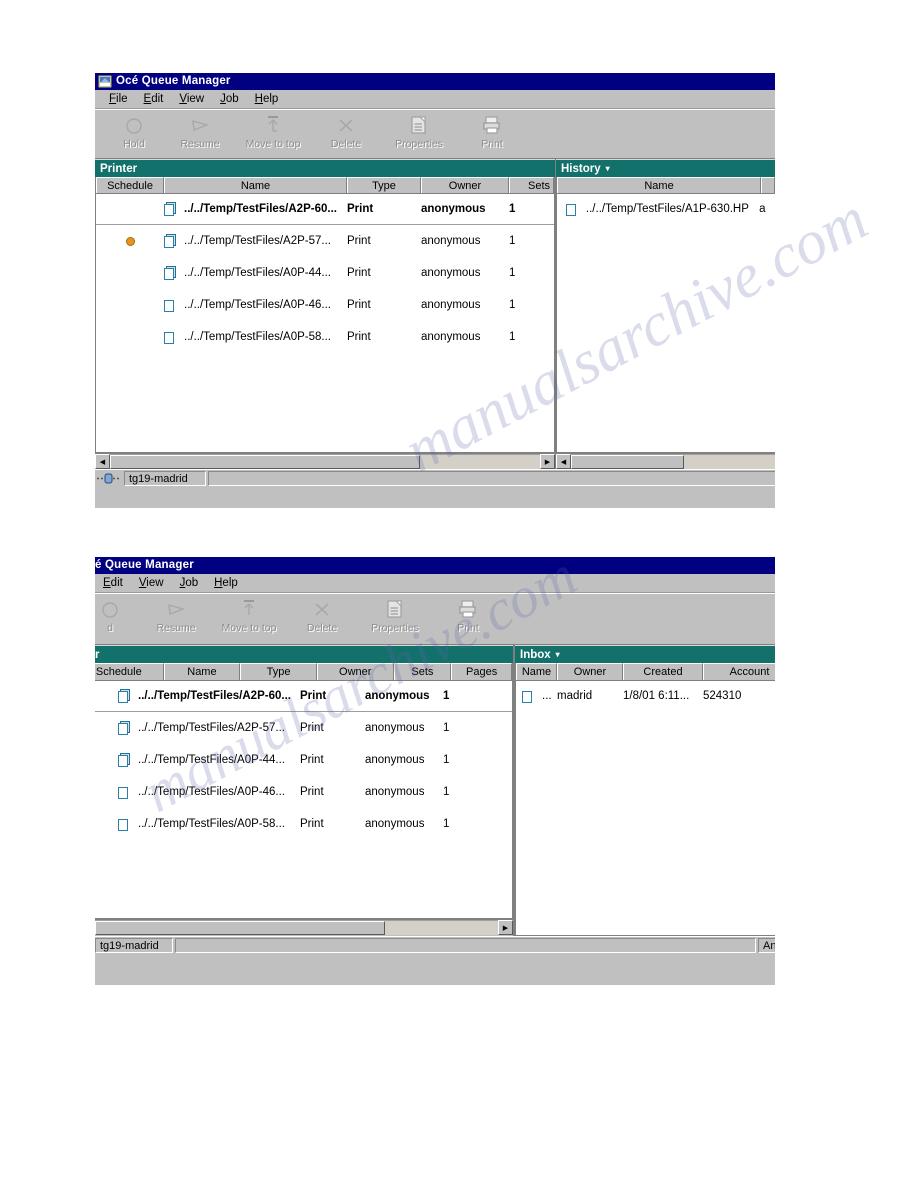  I want to click on delete-icon, so click(322, 609).